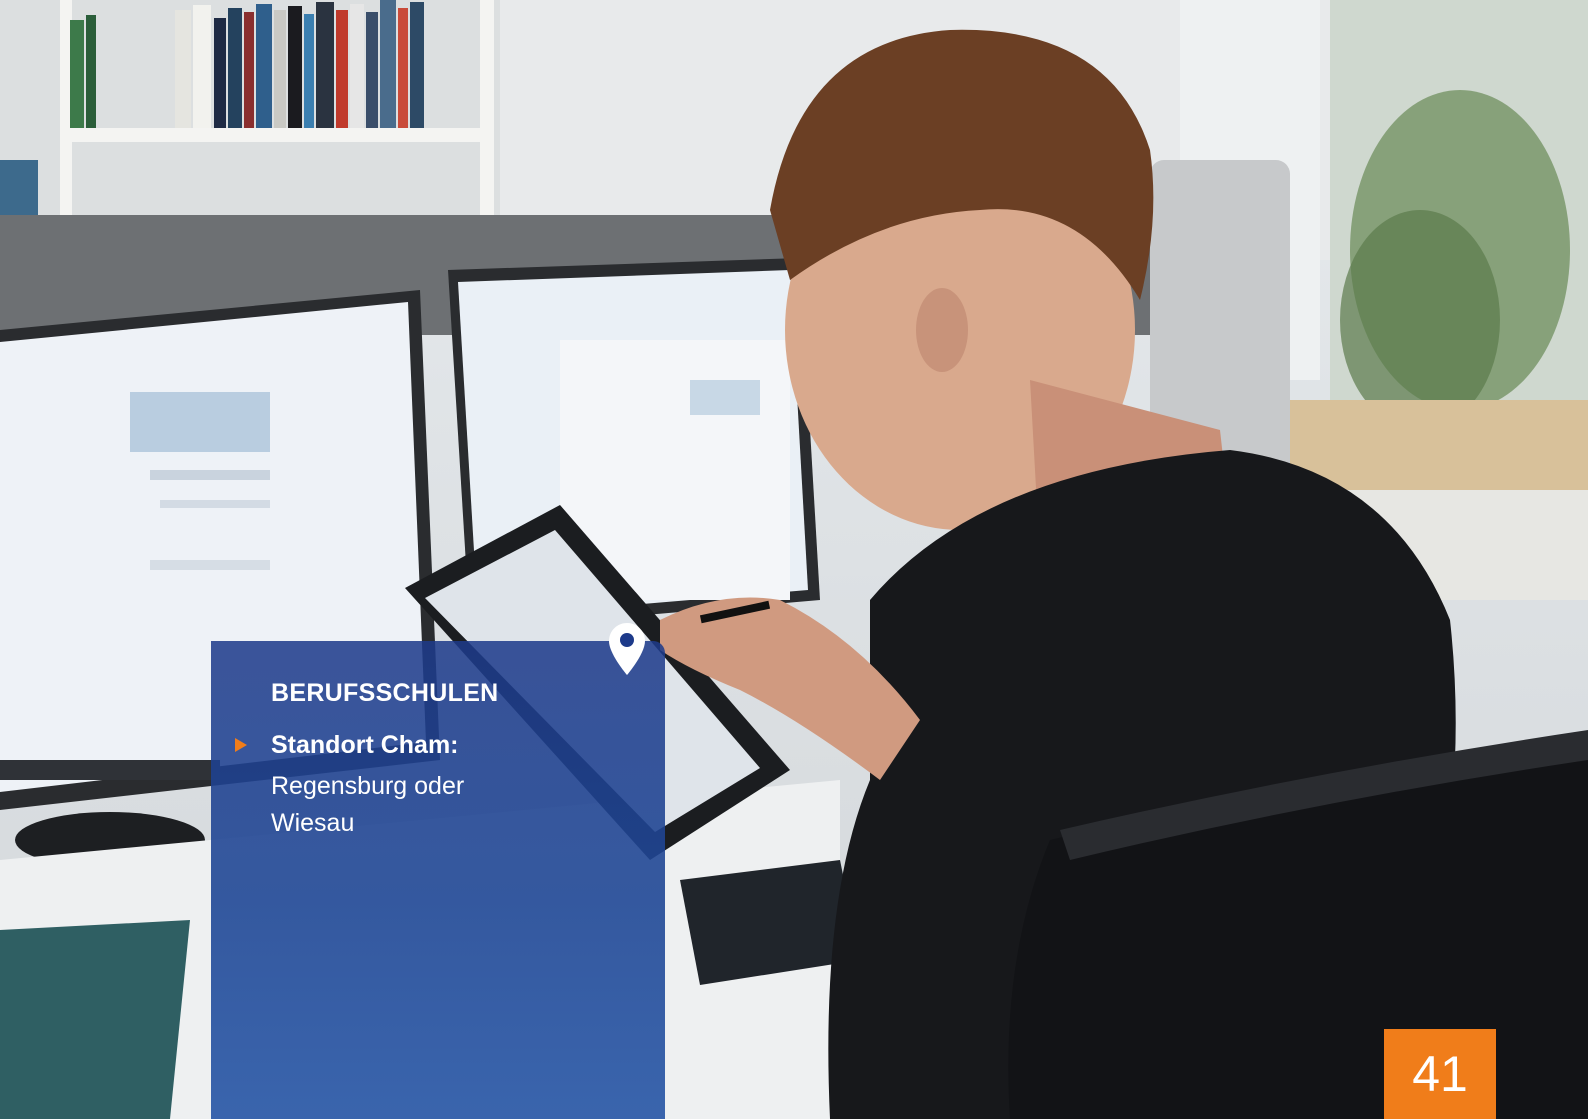  What do you see at coordinates (241, 745) in the screenshot?
I see `play-triangle-icon` at bounding box center [241, 745].